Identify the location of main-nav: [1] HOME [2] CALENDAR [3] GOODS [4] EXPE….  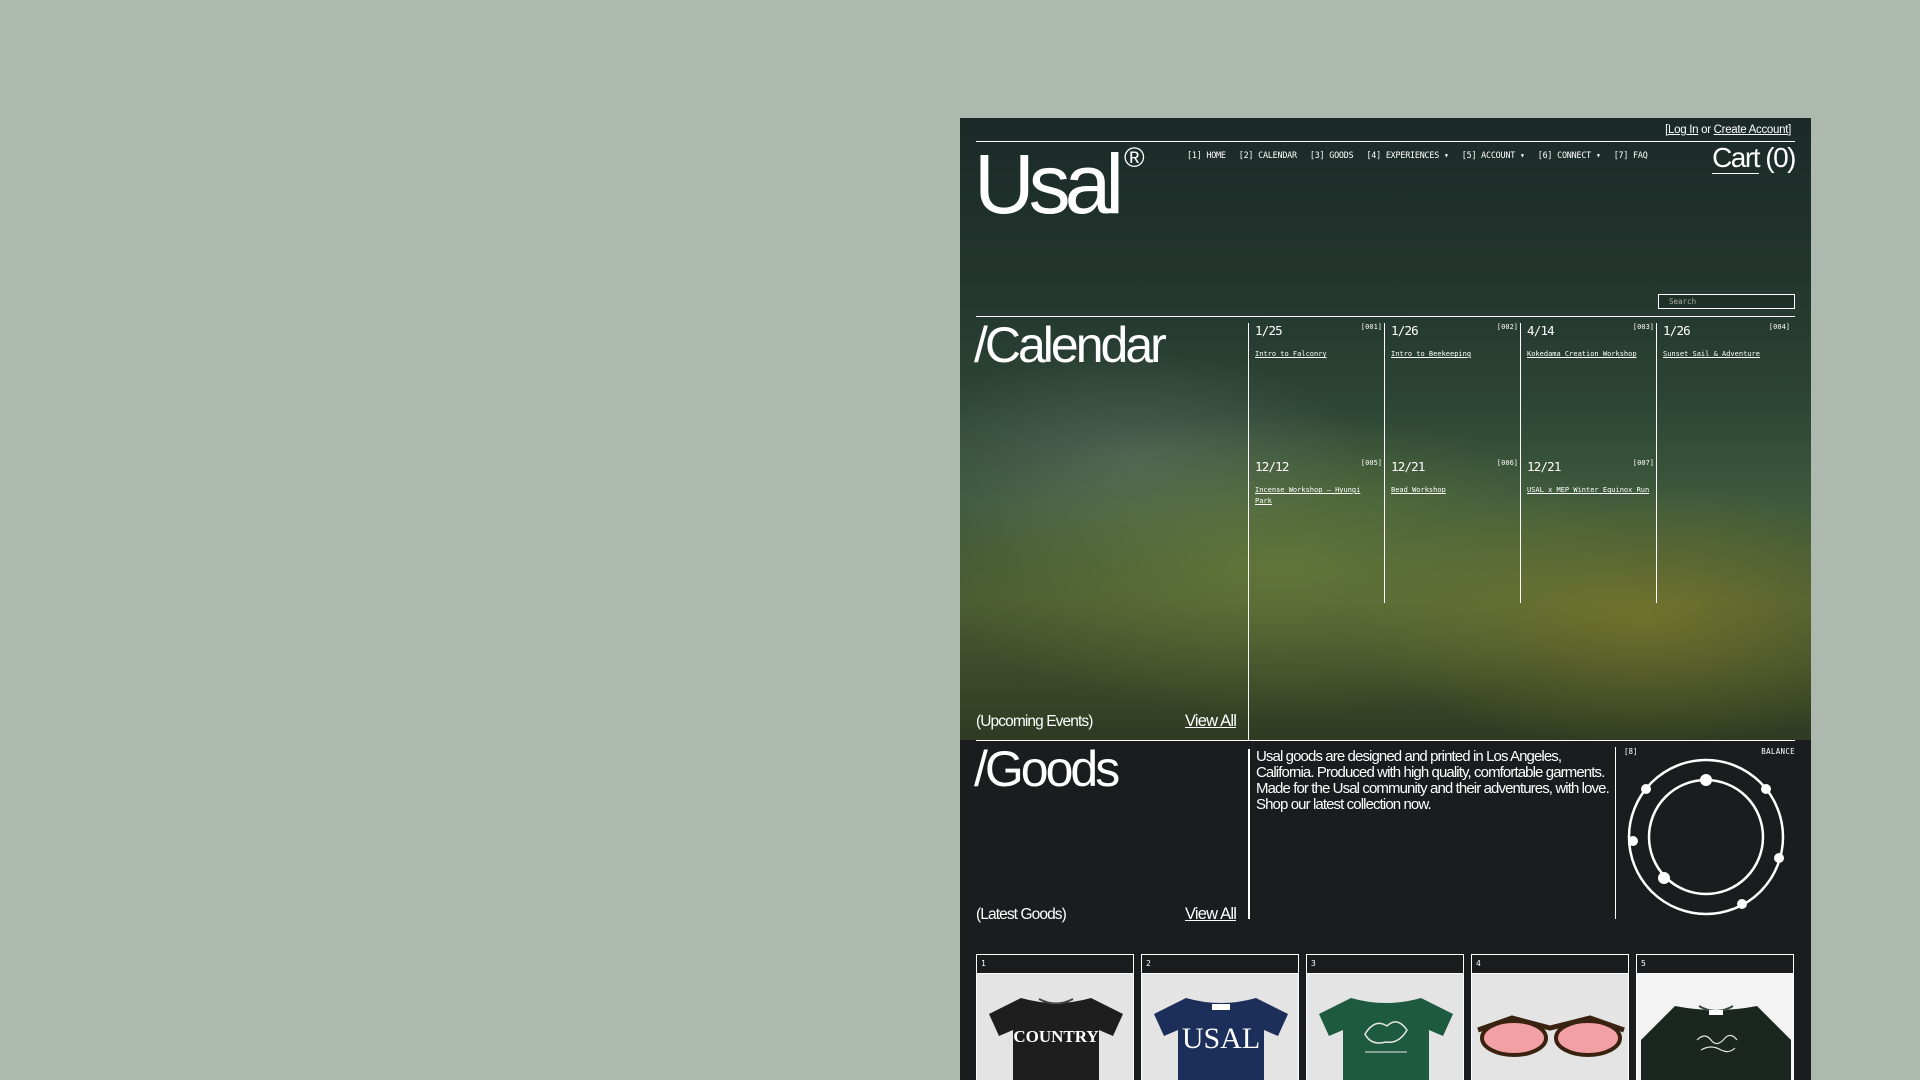
(1417, 155).